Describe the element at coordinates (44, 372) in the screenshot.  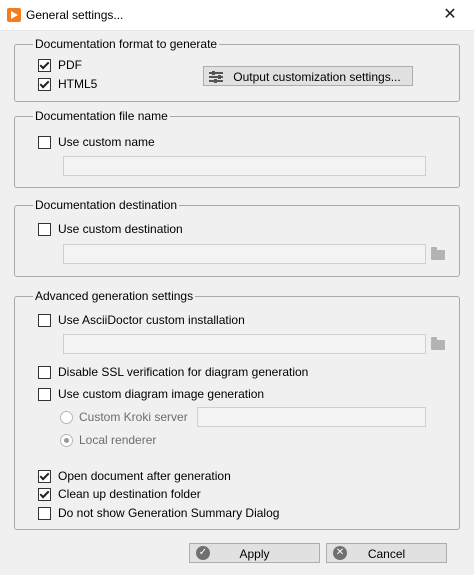
I see `disable-ssl-box` at that location.